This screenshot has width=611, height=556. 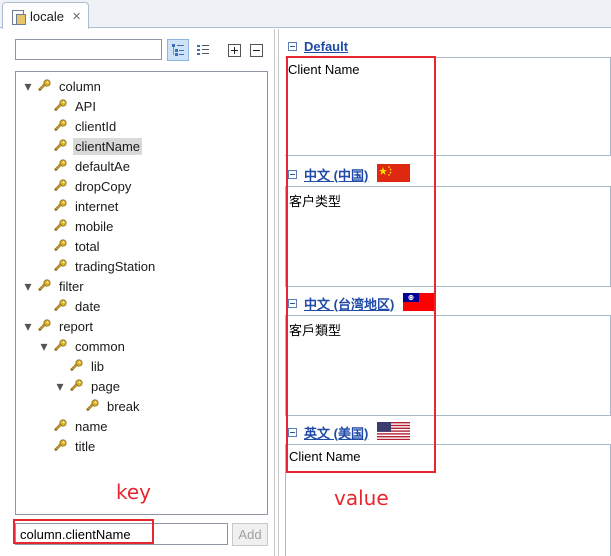 I want to click on tree-node-report: ▾ report, so click(x=58, y=326).